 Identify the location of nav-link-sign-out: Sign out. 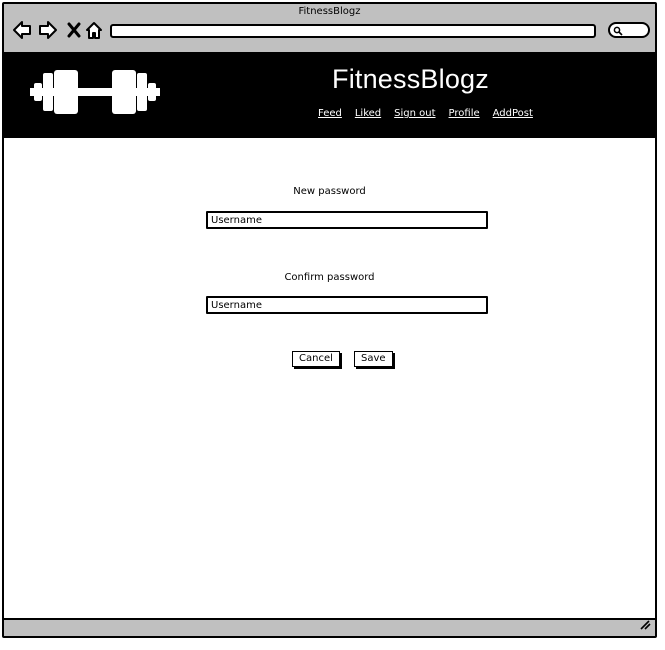
(414, 113).